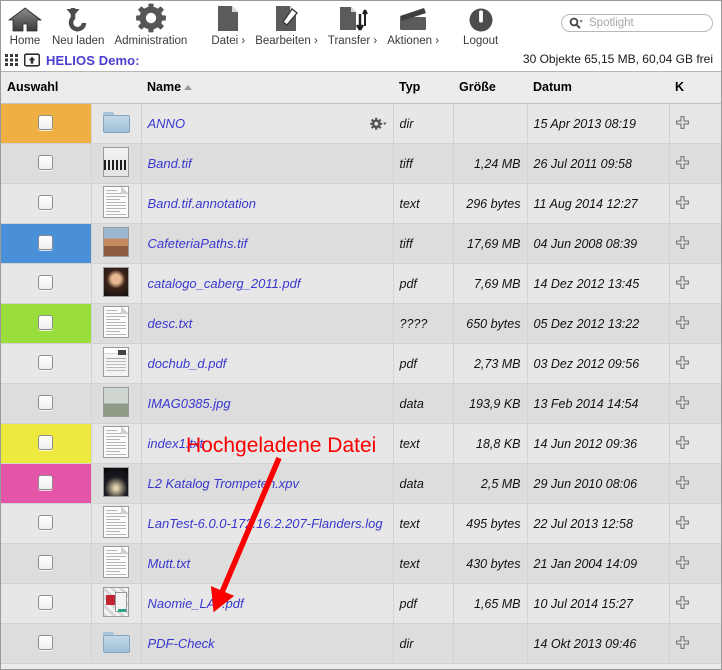 This screenshot has width=722, height=670. I want to click on row-name-cell: Naomie_LAY.pdf, so click(267, 603).